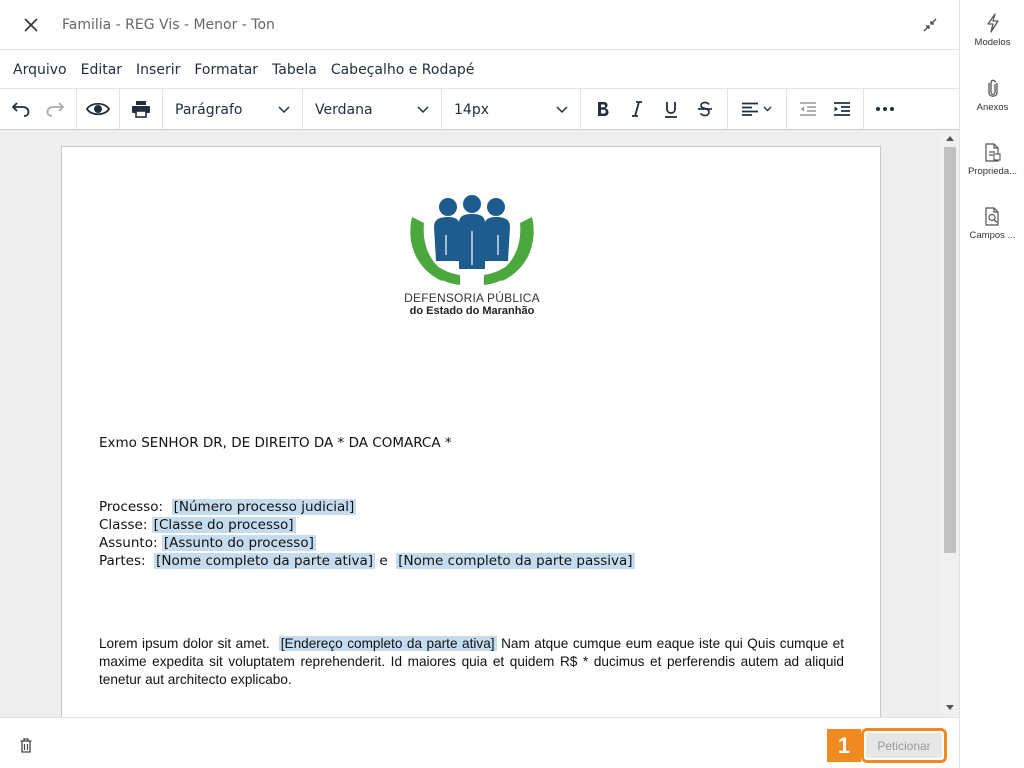  I want to click on scroll-thumb, so click(950, 350).